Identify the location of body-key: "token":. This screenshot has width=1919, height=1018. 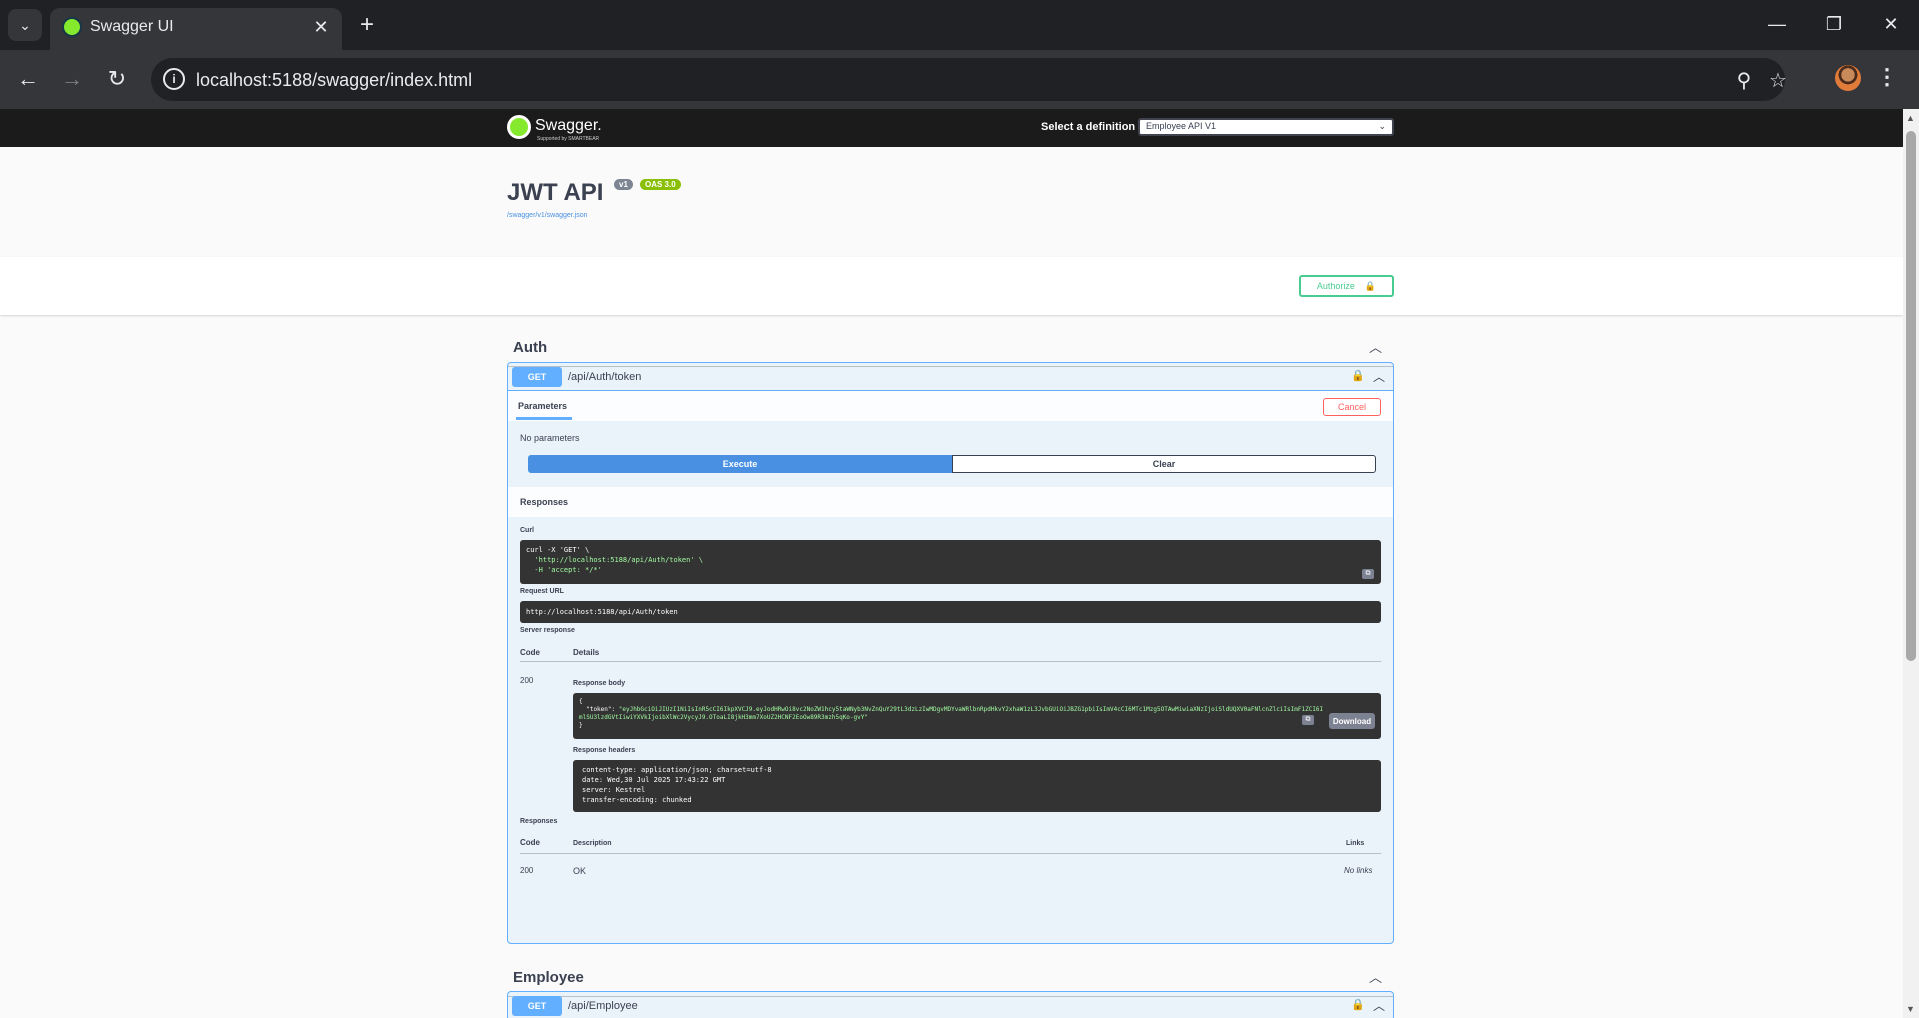
(599, 709).